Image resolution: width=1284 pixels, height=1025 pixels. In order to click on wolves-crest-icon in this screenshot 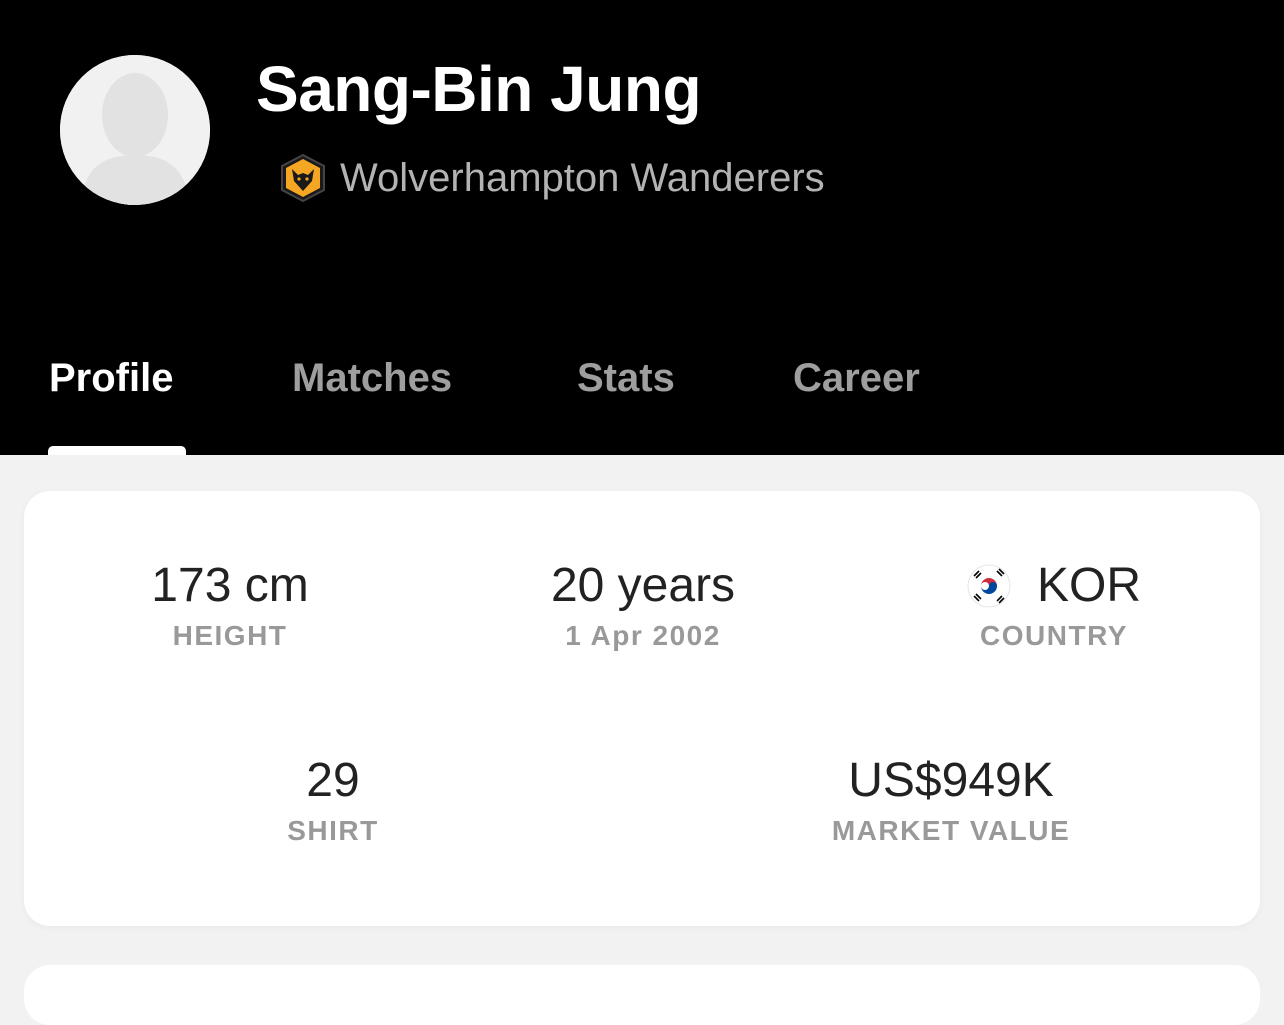, I will do `click(303, 178)`.